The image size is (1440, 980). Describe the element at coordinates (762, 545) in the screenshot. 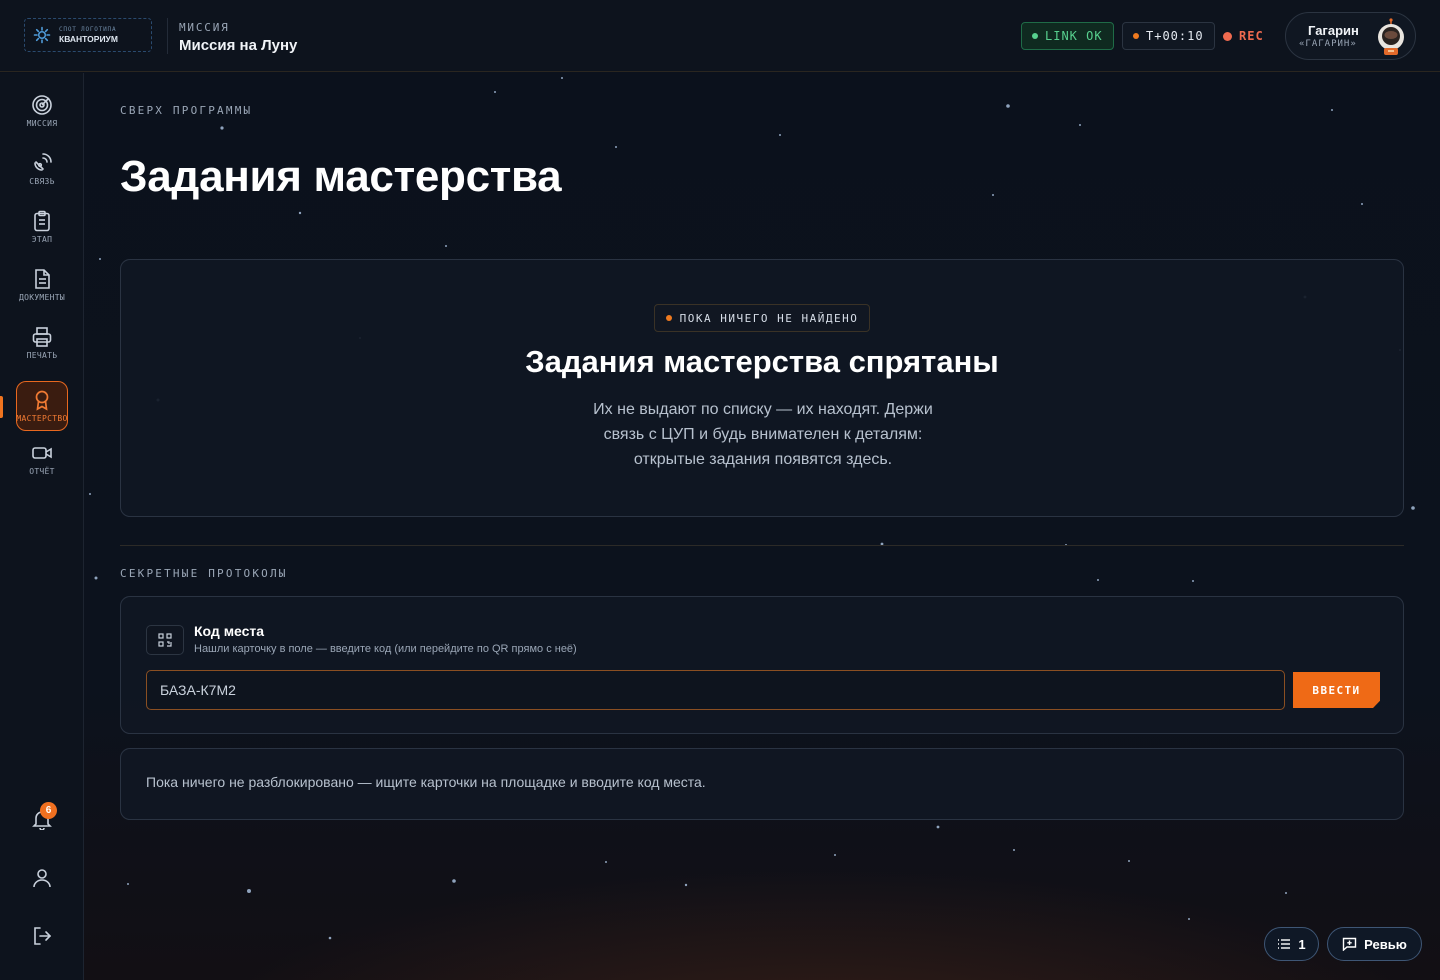

I see `section-divider` at that location.